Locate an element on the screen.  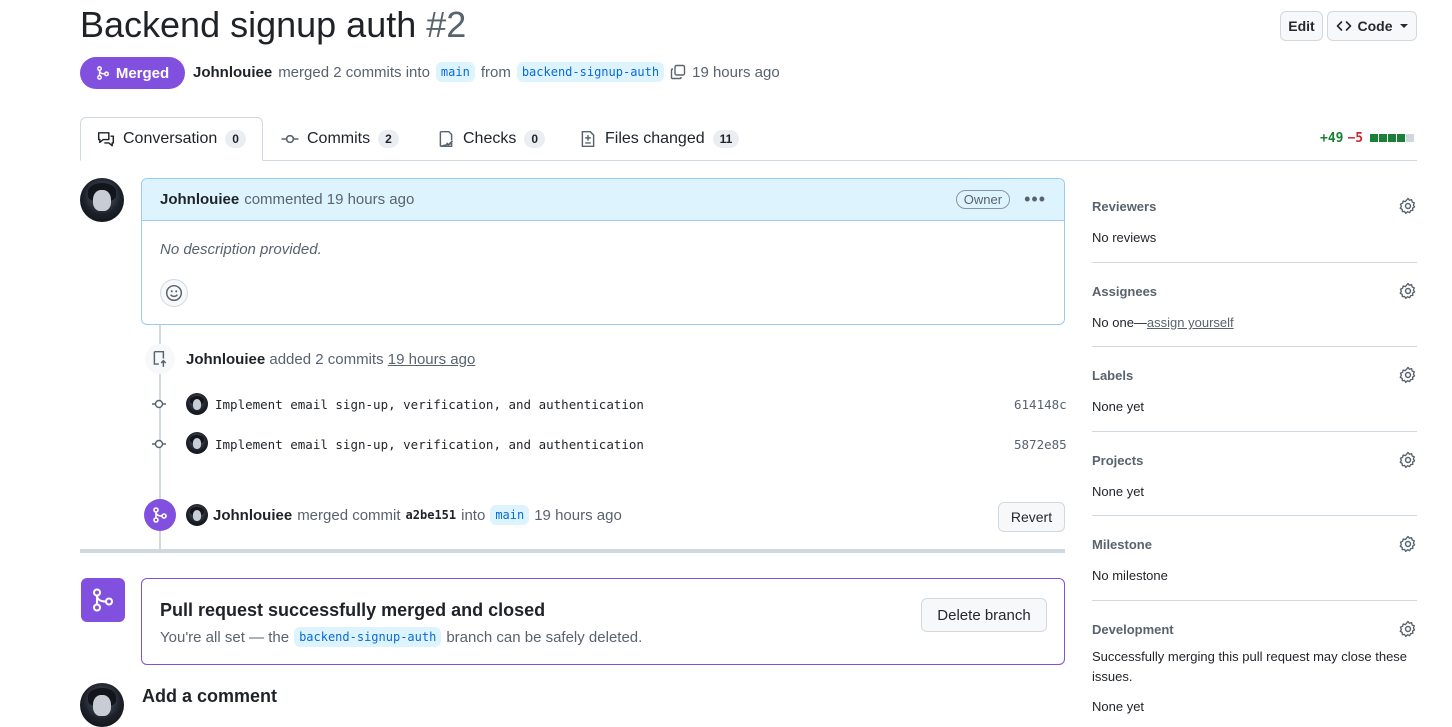
status-badge: Merged is located at coordinates (132, 73).